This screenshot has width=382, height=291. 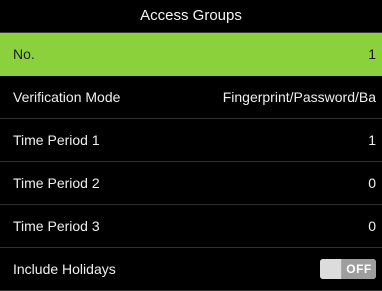 I want to click on row-time-period-3-label: Time Period 3, so click(x=56, y=226).